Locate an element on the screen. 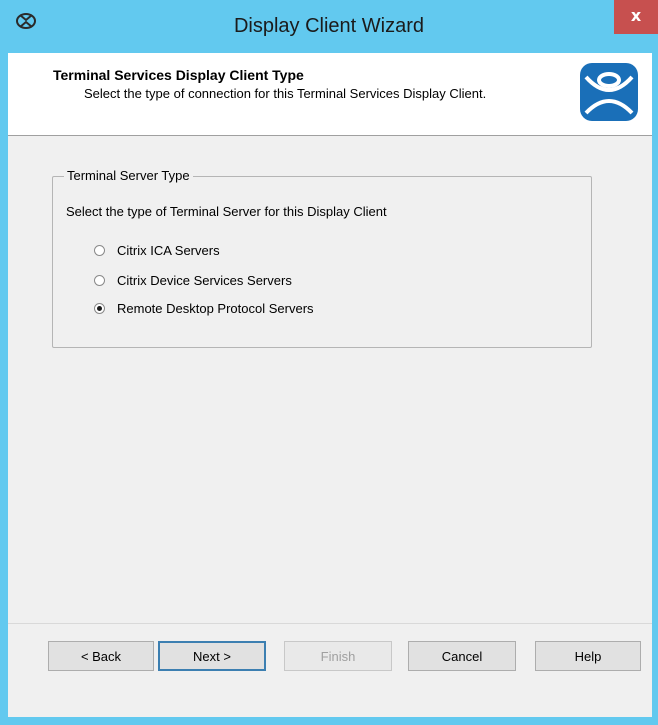 Image resolution: width=658 pixels, height=725 pixels. radio-label: Citrix ICA Servers is located at coordinates (168, 250).